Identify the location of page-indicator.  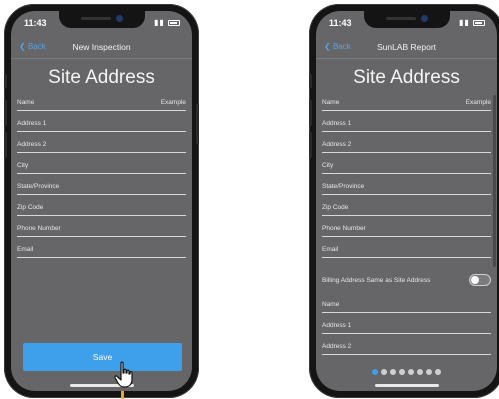
(406, 372).